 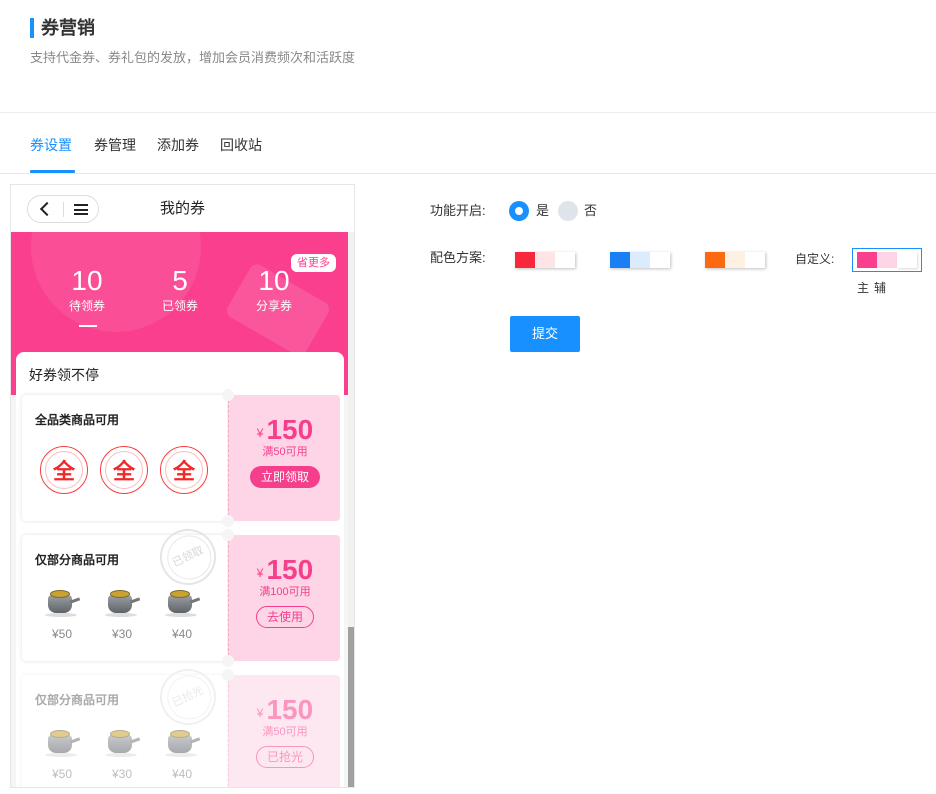 I want to click on page-subtitle: 支持代金券、券礼包的发放，增加会员消费频次和活跃度, so click(x=193, y=57).